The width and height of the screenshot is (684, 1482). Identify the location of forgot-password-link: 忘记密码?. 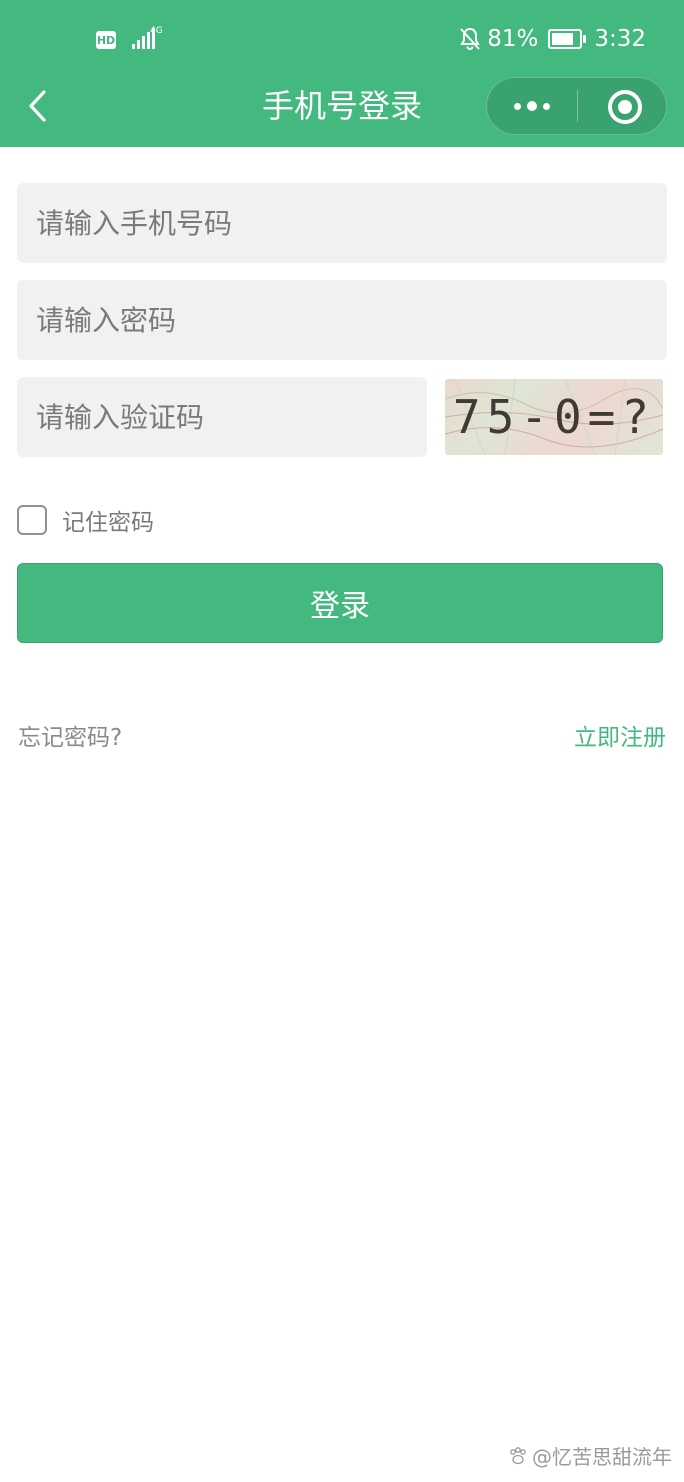
(70, 735).